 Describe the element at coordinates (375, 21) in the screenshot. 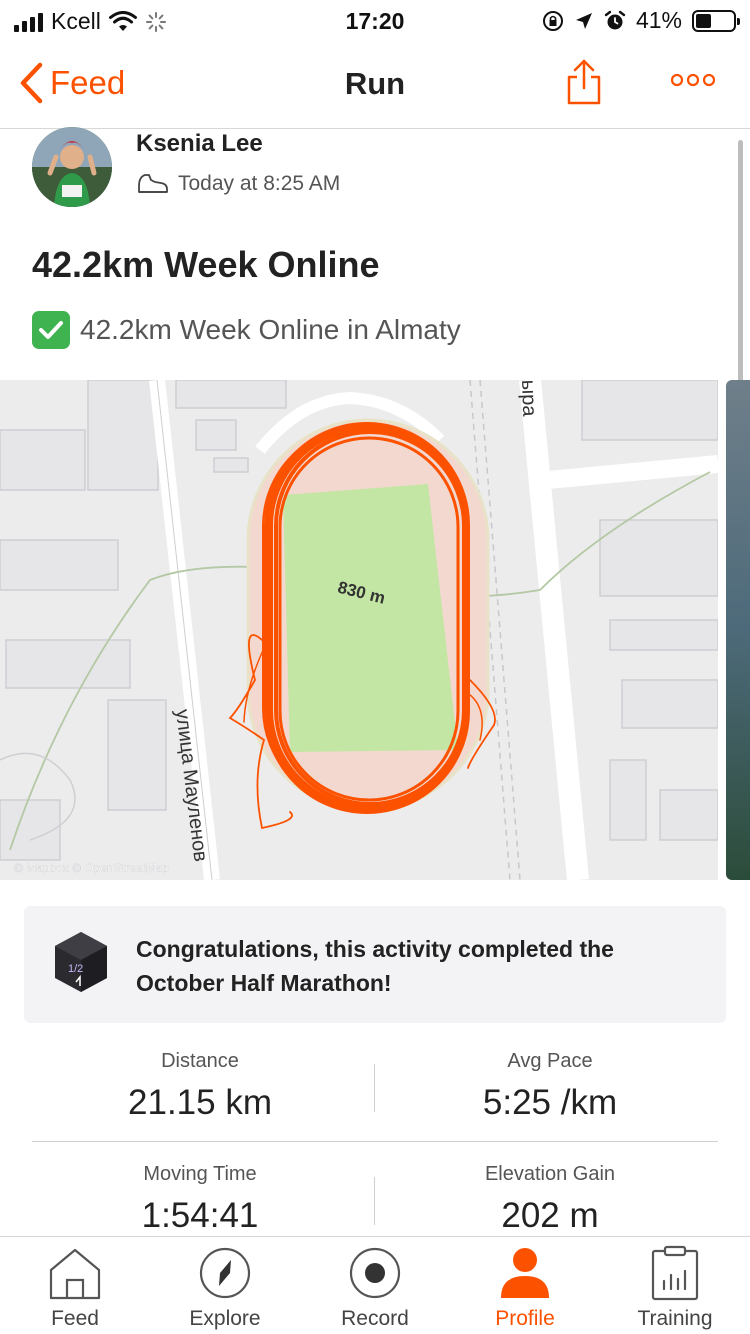

I see `status-bar: Kcell 17:20 41%` at that location.